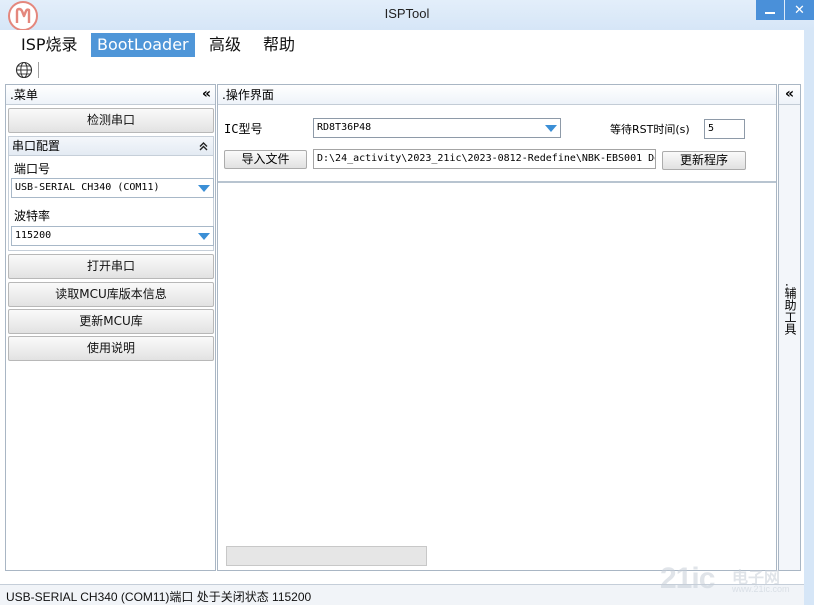 The width and height of the screenshot is (814, 605). What do you see at coordinates (243, 129) in the screenshot?
I see `ic-model-label: IC型号` at bounding box center [243, 129].